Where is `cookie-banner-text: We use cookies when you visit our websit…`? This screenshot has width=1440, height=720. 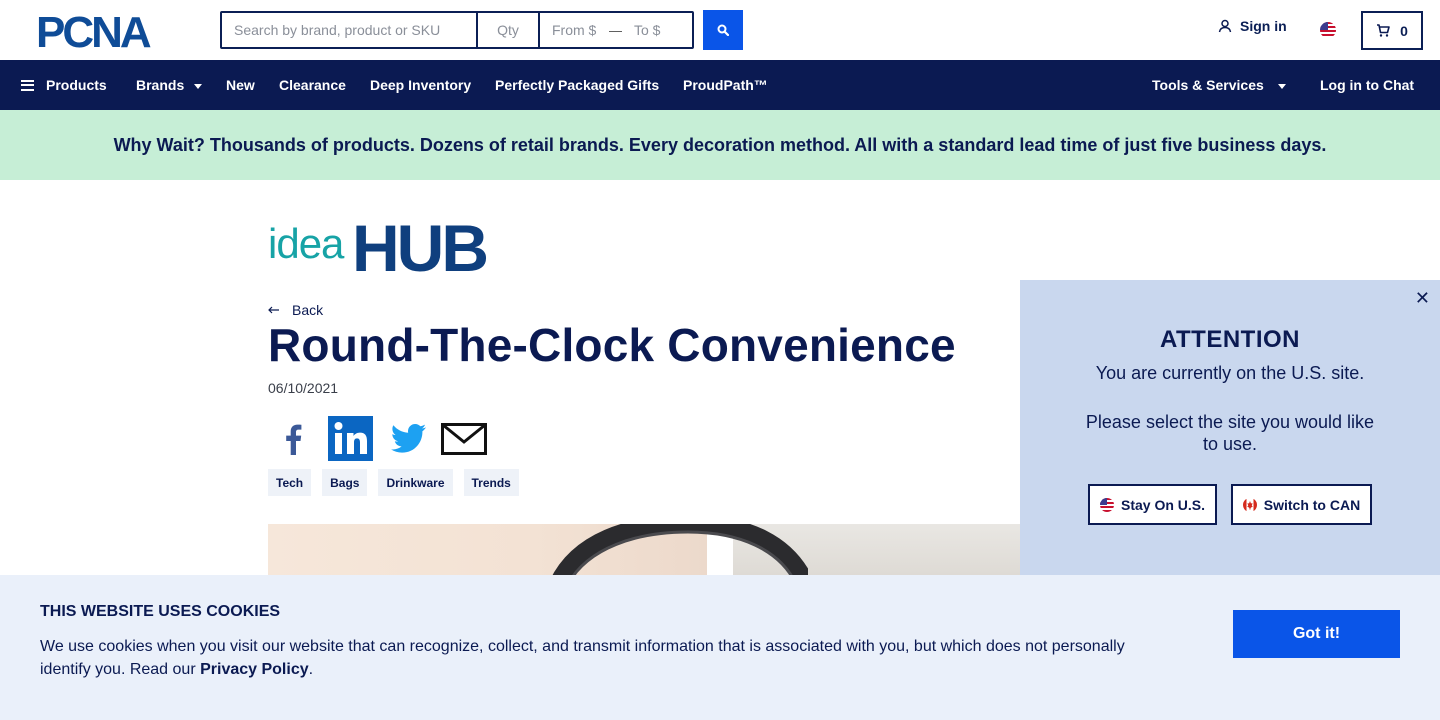
cookie-banner-text: We use cookies when you visit our websit… is located at coordinates (600, 658).